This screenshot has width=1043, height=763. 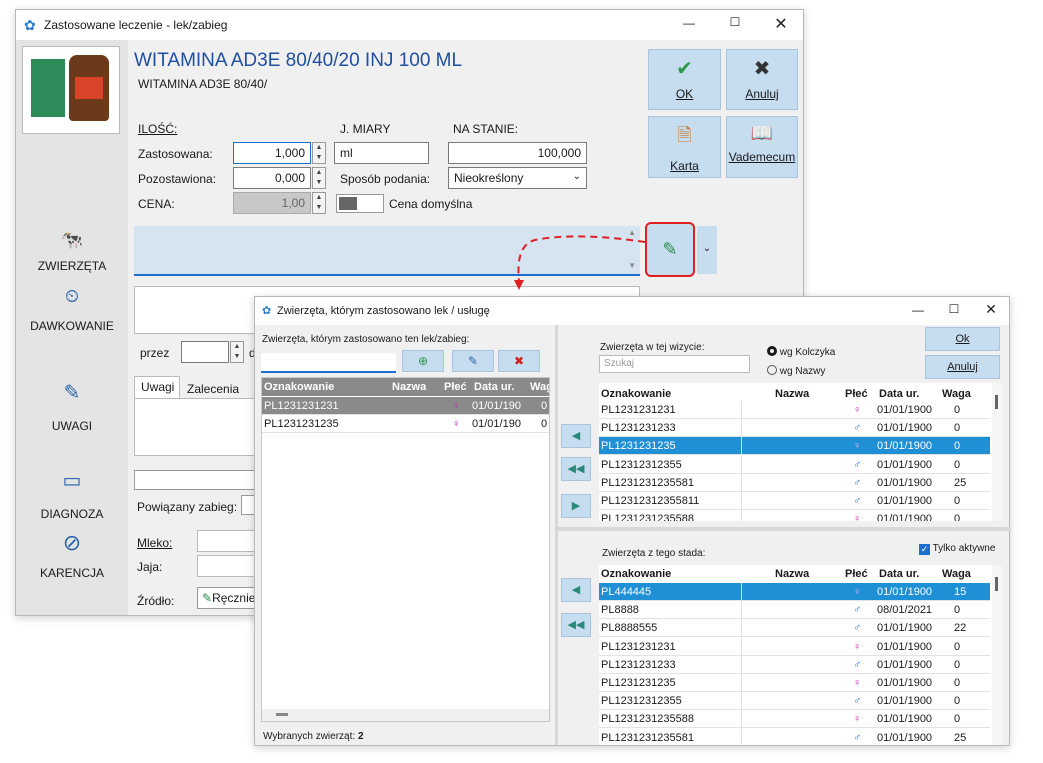 I want to click on horizontal-splitter, so click(x=783, y=529).